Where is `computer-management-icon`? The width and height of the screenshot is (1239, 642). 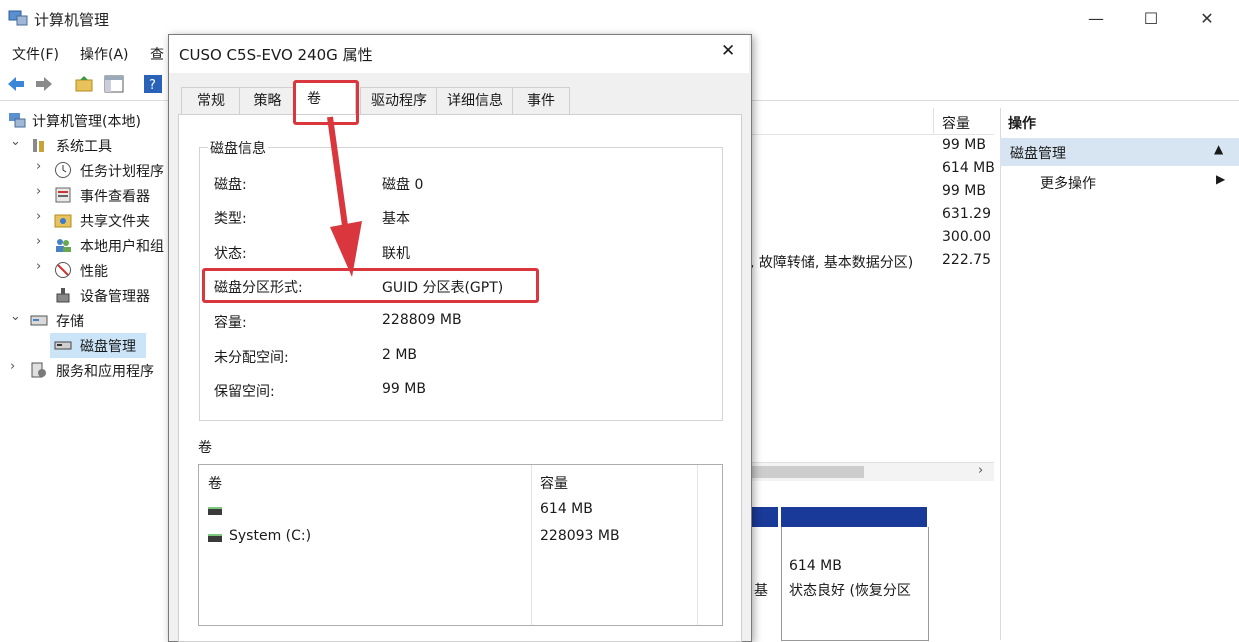 computer-management-icon is located at coordinates (18, 18).